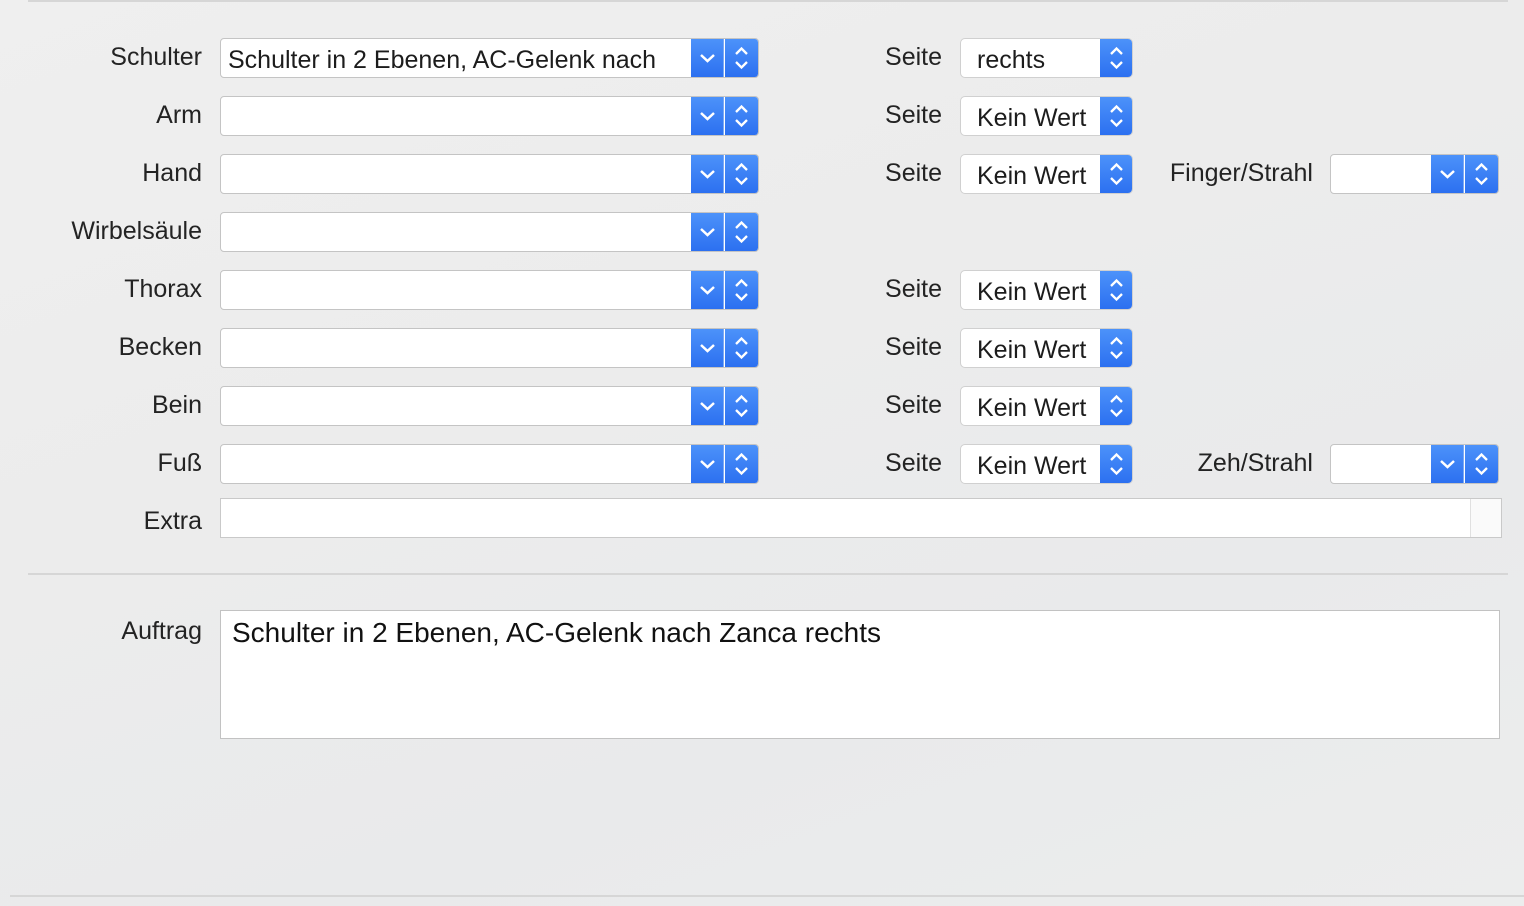 Image resolution: width=1524 pixels, height=906 pixels. Describe the element at coordinates (136, 231) in the screenshot. I see `wirbelsaeule-label: Wirbelsäule` at that location.